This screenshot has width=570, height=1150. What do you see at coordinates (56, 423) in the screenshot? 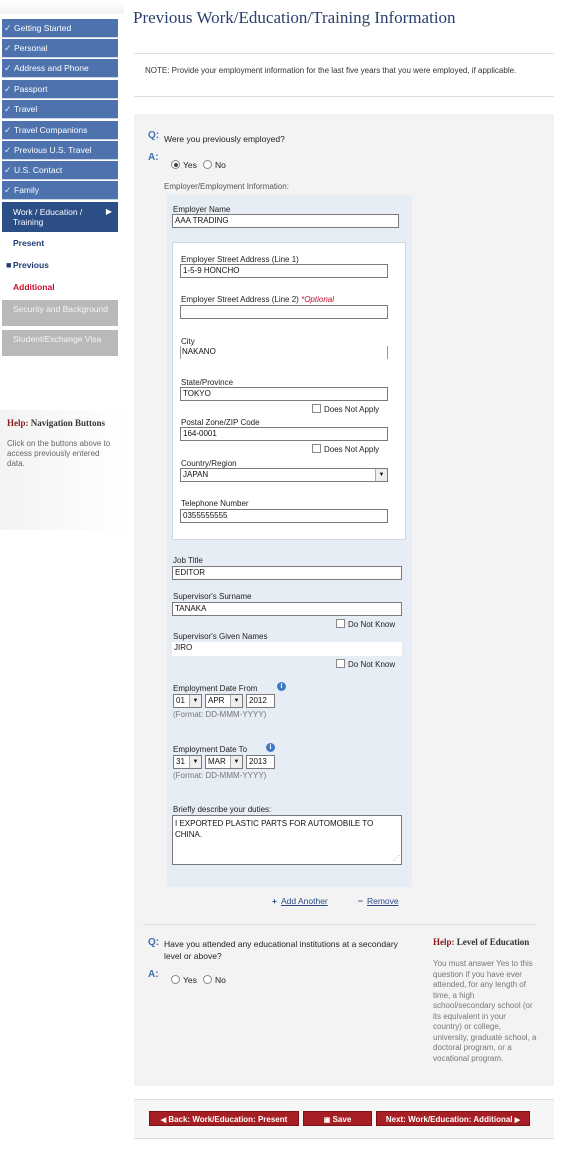
I see `help-title: Help: Navigation Buttons` at bounding box center [56, 423].